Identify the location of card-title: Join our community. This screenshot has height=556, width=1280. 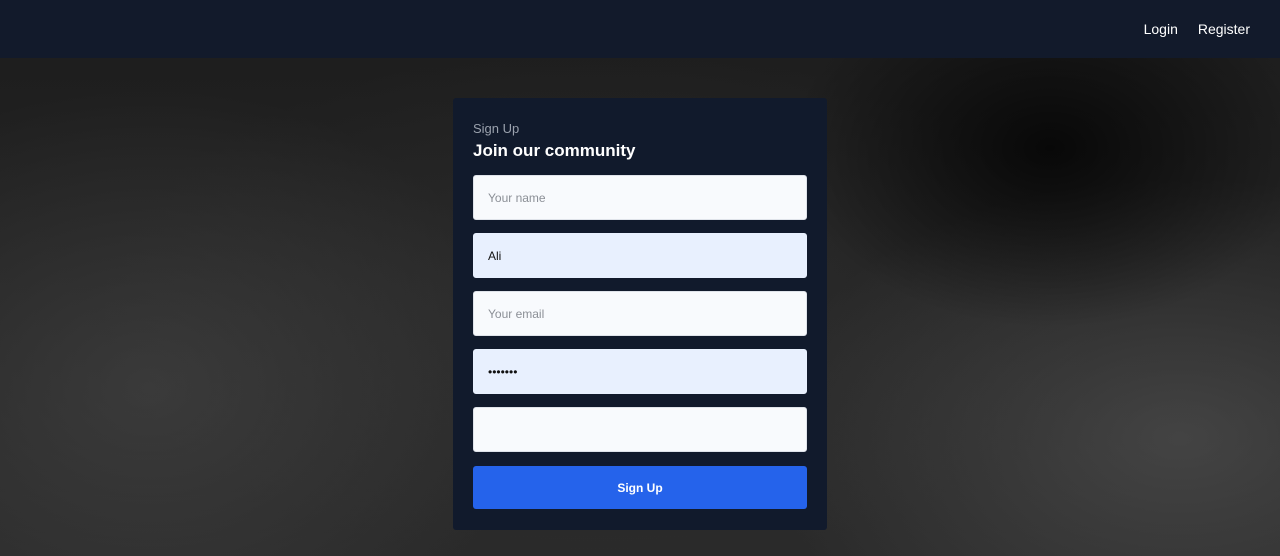
(554, 150).